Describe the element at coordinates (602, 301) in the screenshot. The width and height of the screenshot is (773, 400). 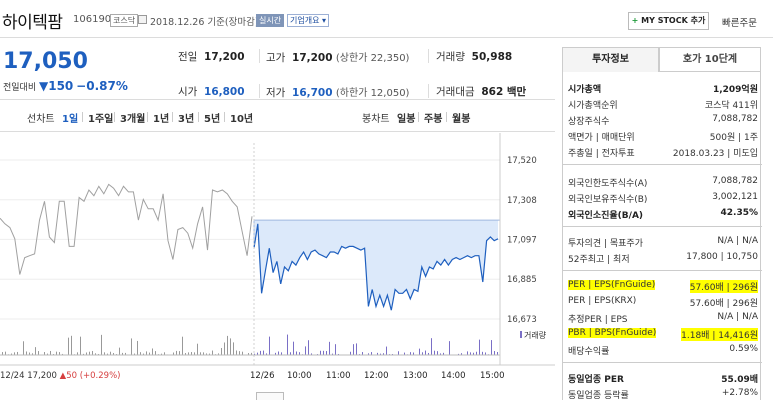
I see `info-label: PER | EPS(KRX)` at that location.